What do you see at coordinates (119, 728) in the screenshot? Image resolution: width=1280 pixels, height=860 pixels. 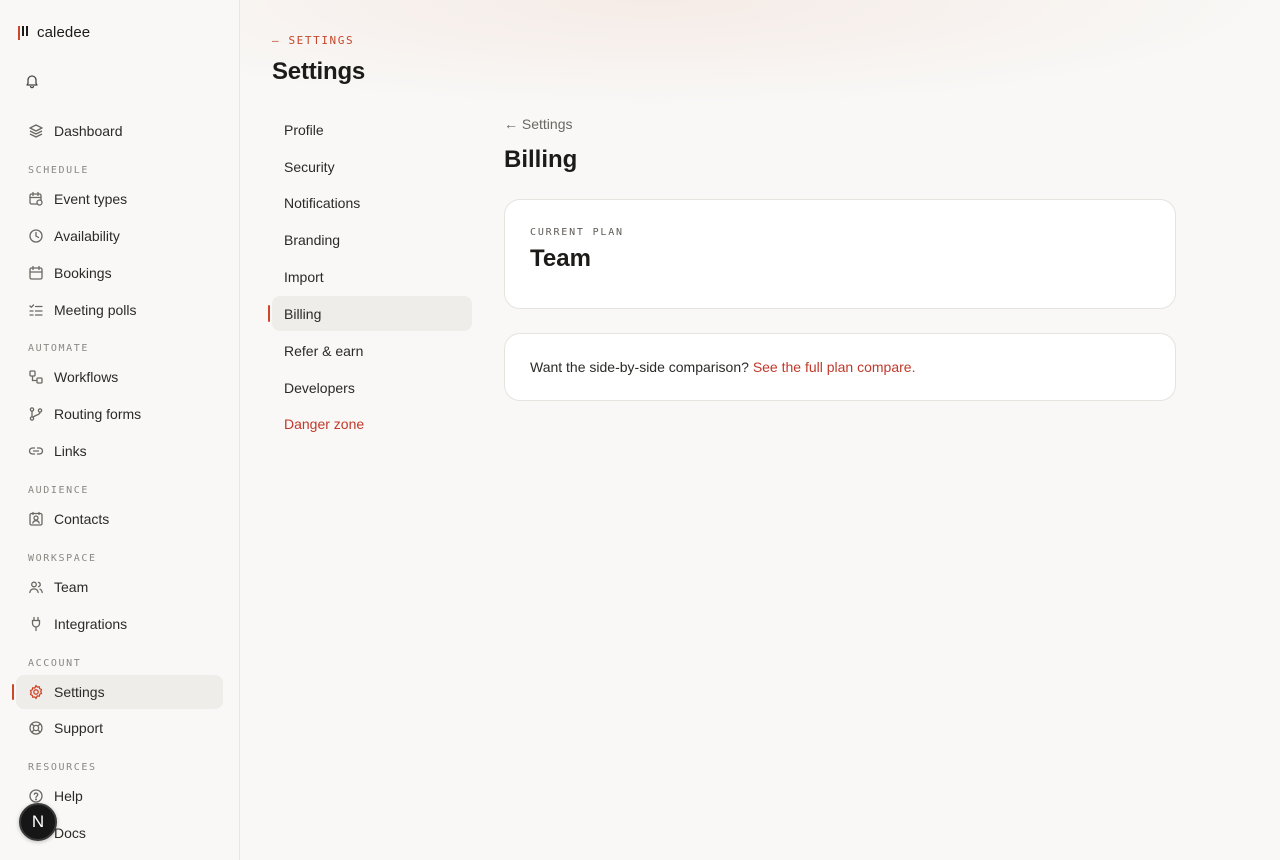 I see `sidebar-item-support: Support` at bounding box center [119, 728].